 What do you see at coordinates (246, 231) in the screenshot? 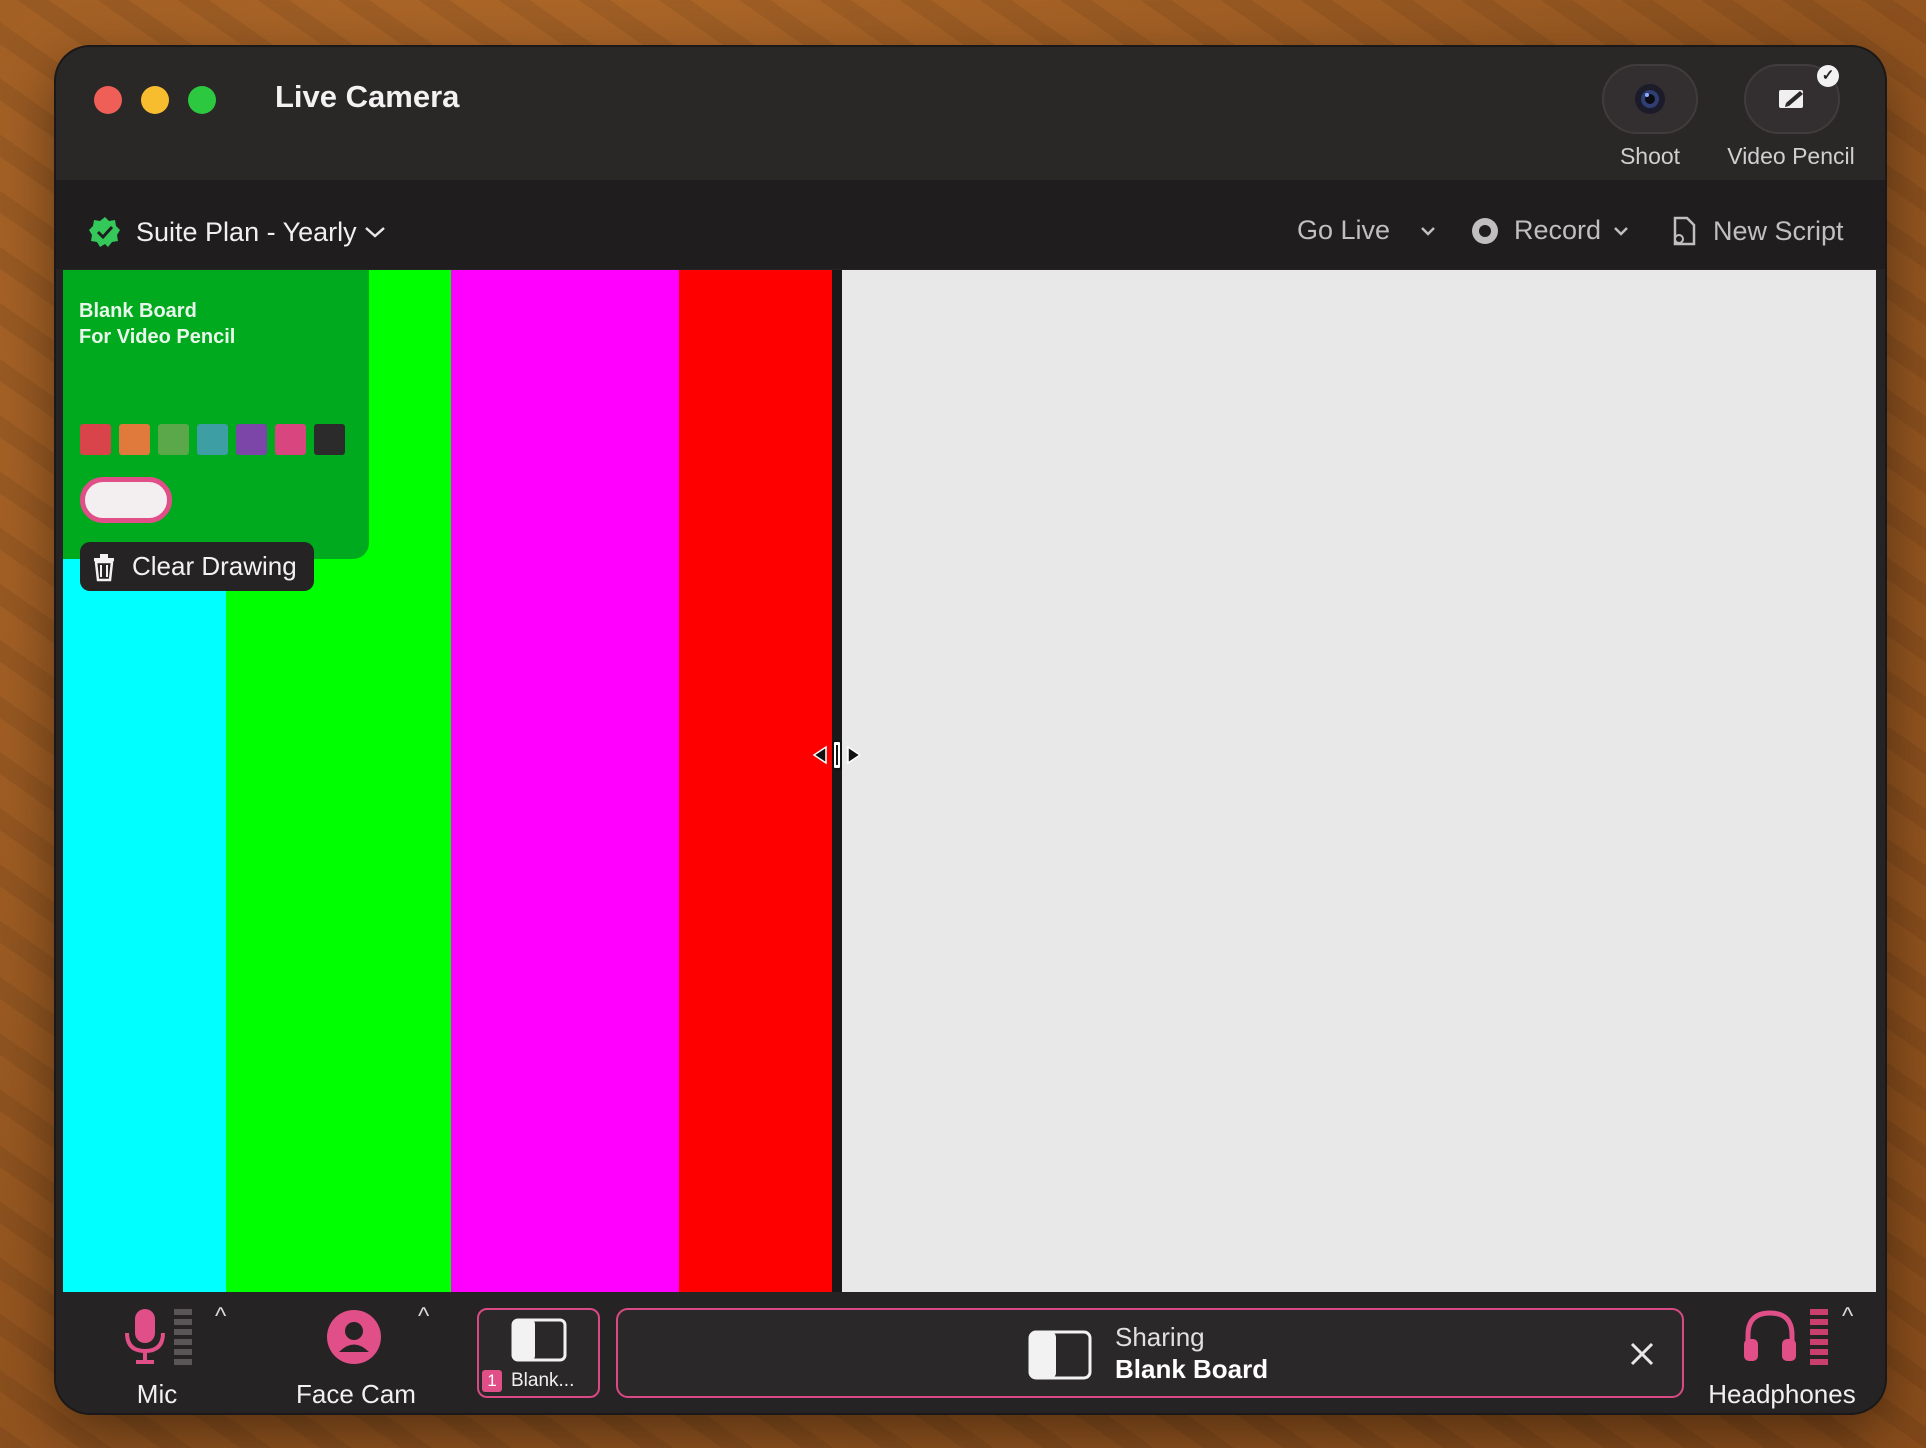
I see `plan-label: Suite Plan - Yearly` at bounding box center [246, 231].